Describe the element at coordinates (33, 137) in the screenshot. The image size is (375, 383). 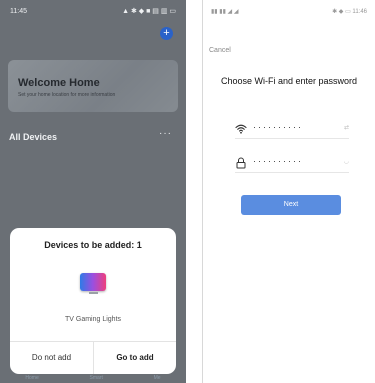
I see `all-devices-title: All Devices` at that location.